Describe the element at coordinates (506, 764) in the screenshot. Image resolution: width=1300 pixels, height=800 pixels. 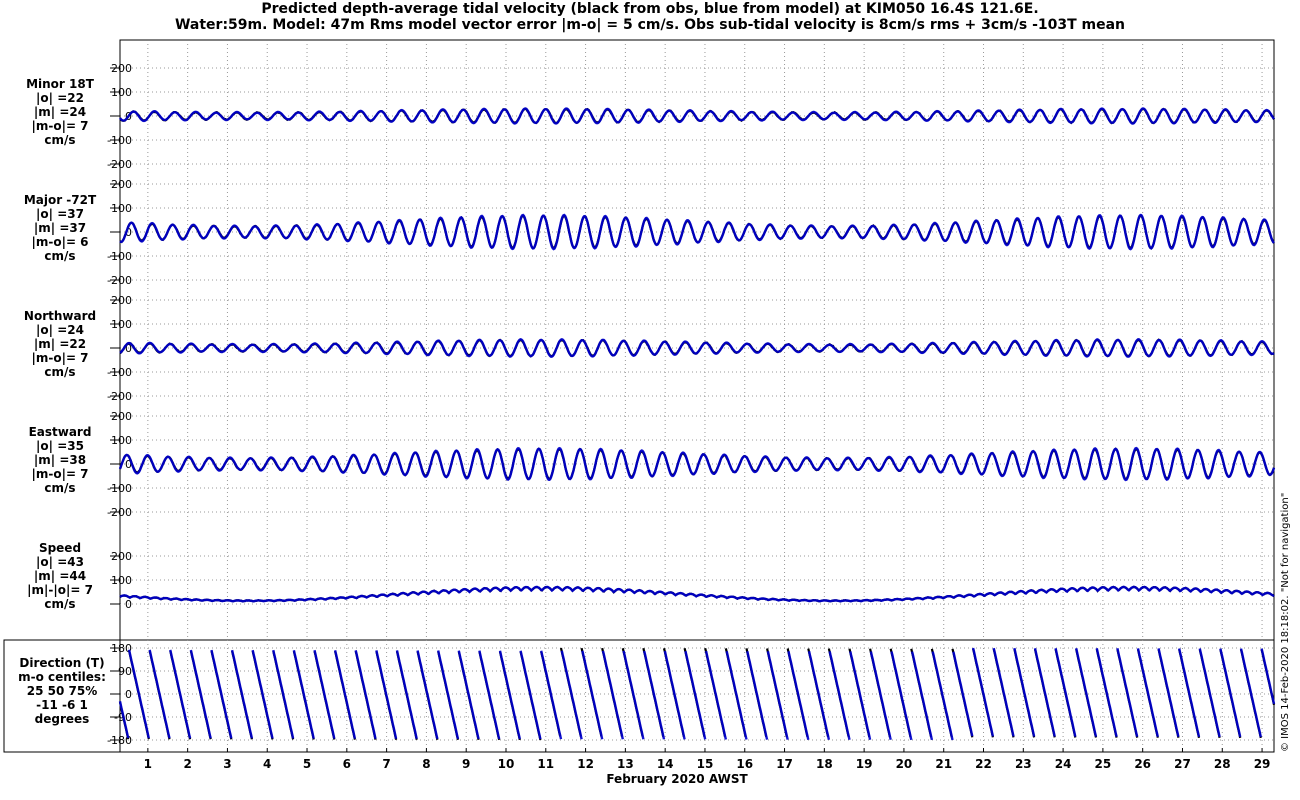
I see `x-tick-label: 10` at that location.